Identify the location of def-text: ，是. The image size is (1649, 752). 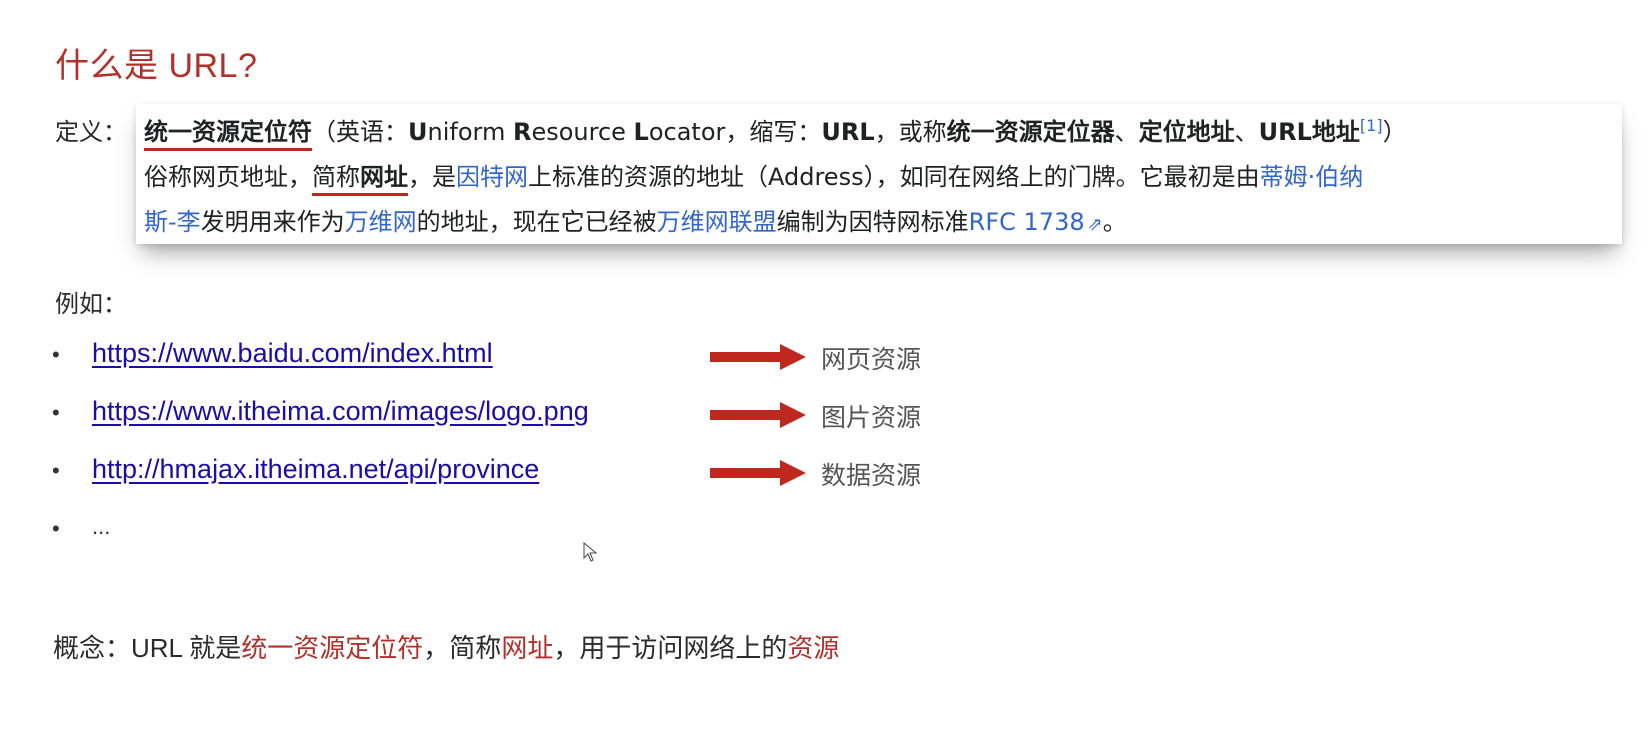
(432, 177).